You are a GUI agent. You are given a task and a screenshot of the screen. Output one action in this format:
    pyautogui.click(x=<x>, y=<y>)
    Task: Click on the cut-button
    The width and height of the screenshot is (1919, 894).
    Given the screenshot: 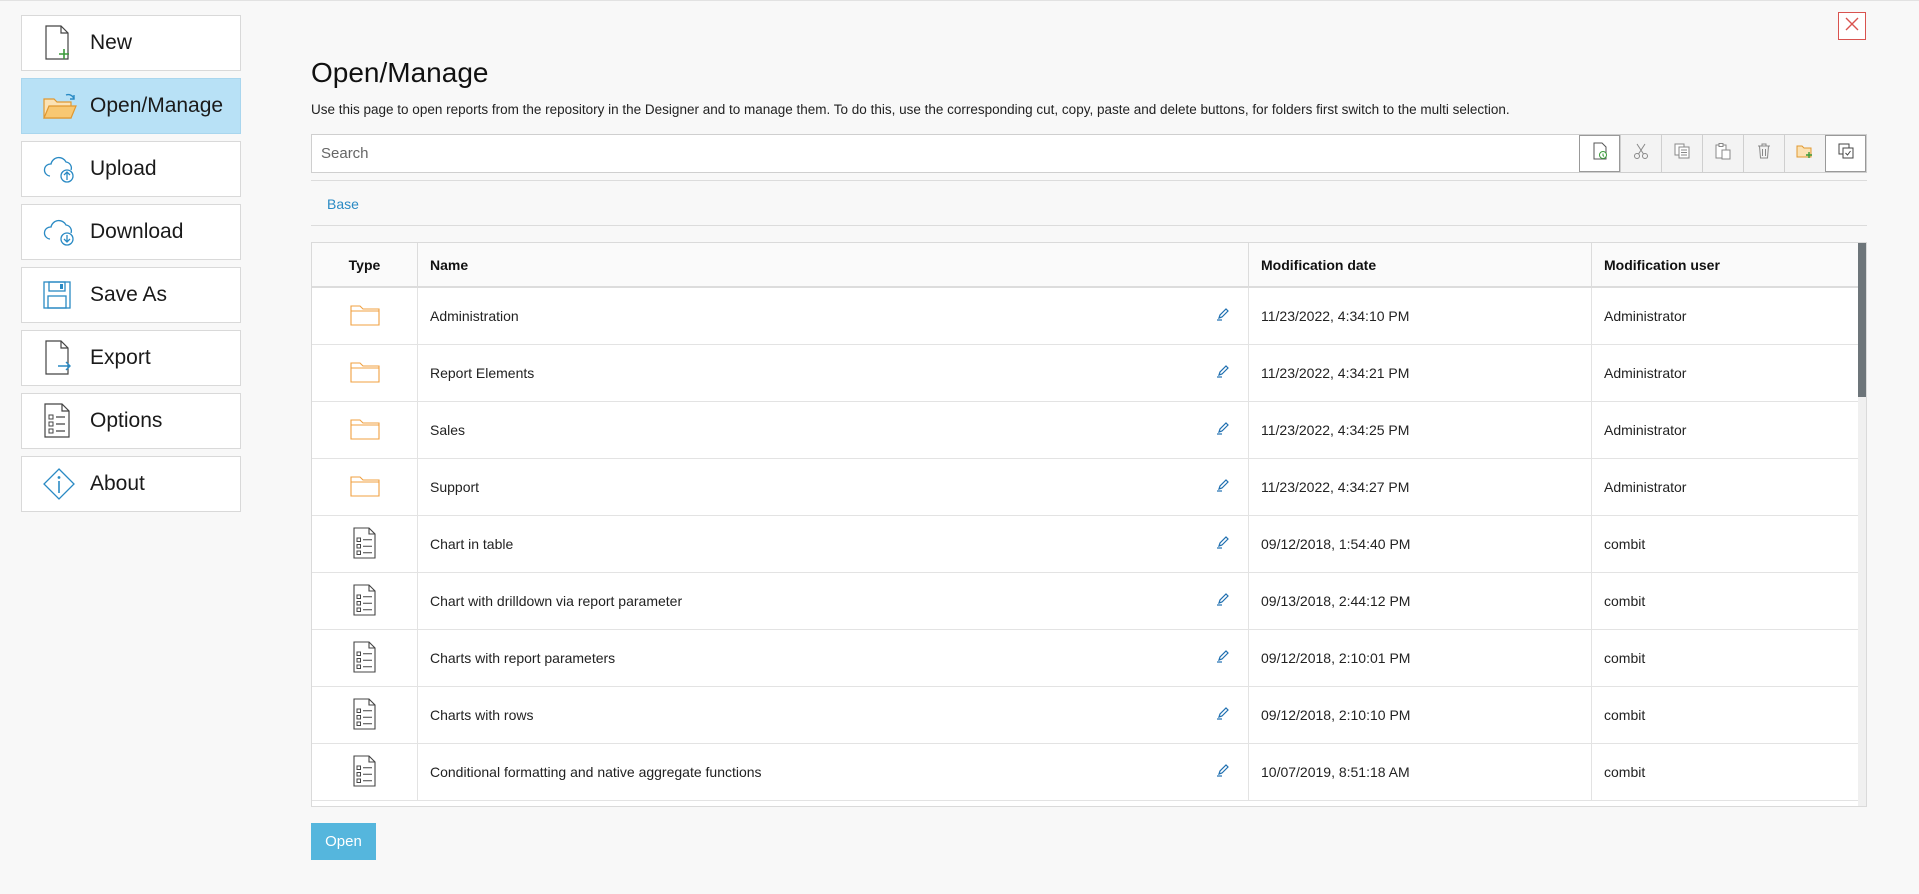 What is the action you would take?
    pyautogui.click(x=1640, y=153)
    